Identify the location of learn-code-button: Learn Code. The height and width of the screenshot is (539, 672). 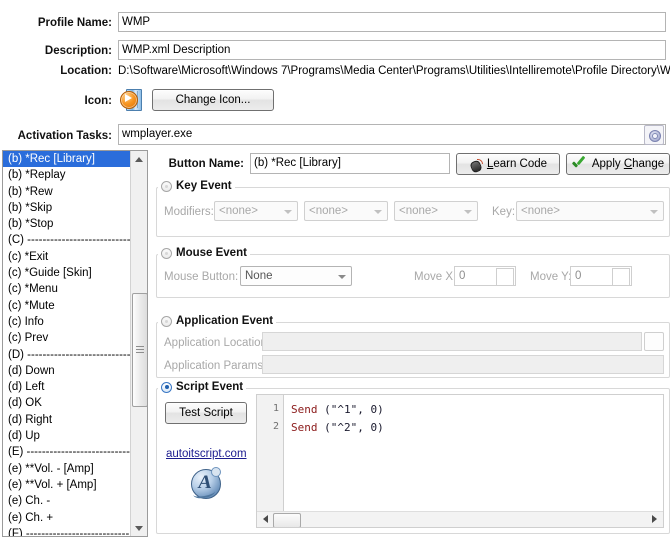
(508, 164).